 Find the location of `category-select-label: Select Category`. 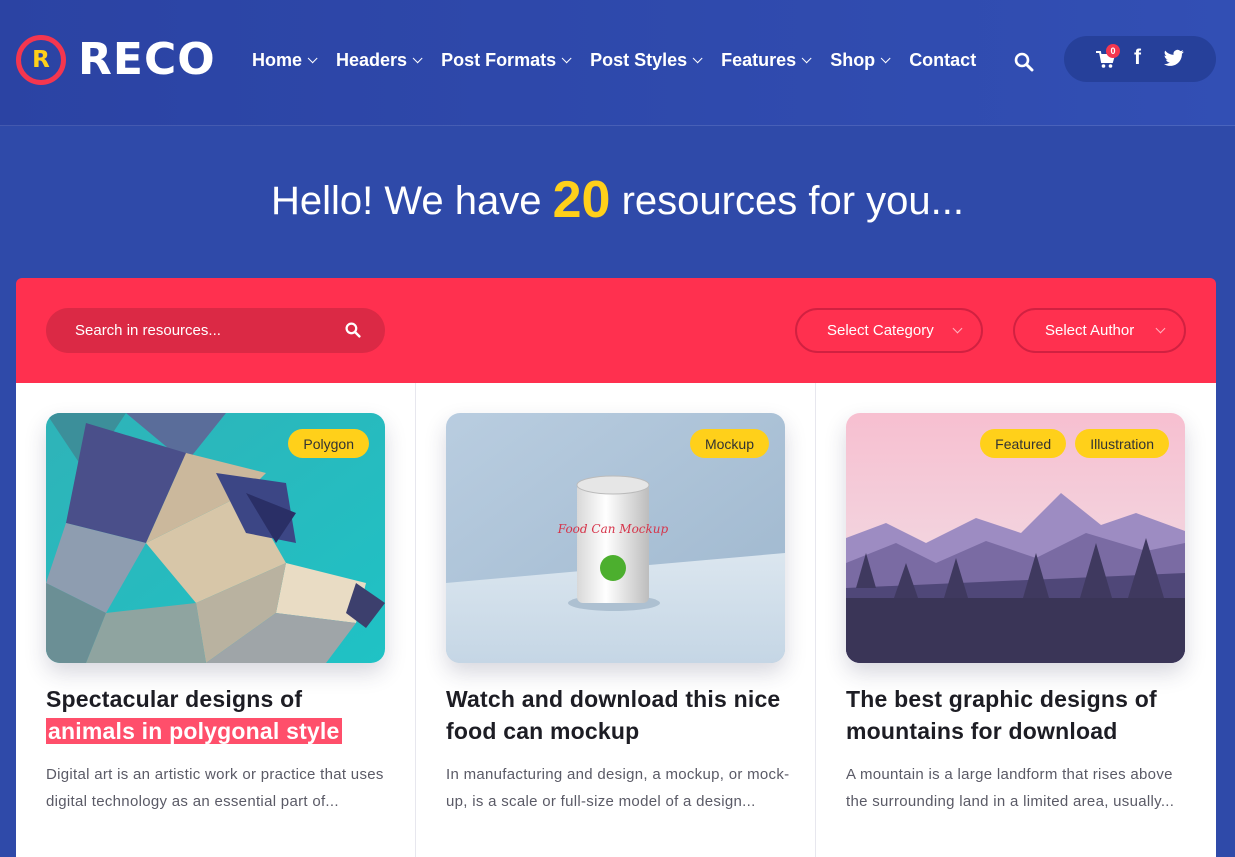

category-select-label: Select Category is located at coordinates (880, 330).